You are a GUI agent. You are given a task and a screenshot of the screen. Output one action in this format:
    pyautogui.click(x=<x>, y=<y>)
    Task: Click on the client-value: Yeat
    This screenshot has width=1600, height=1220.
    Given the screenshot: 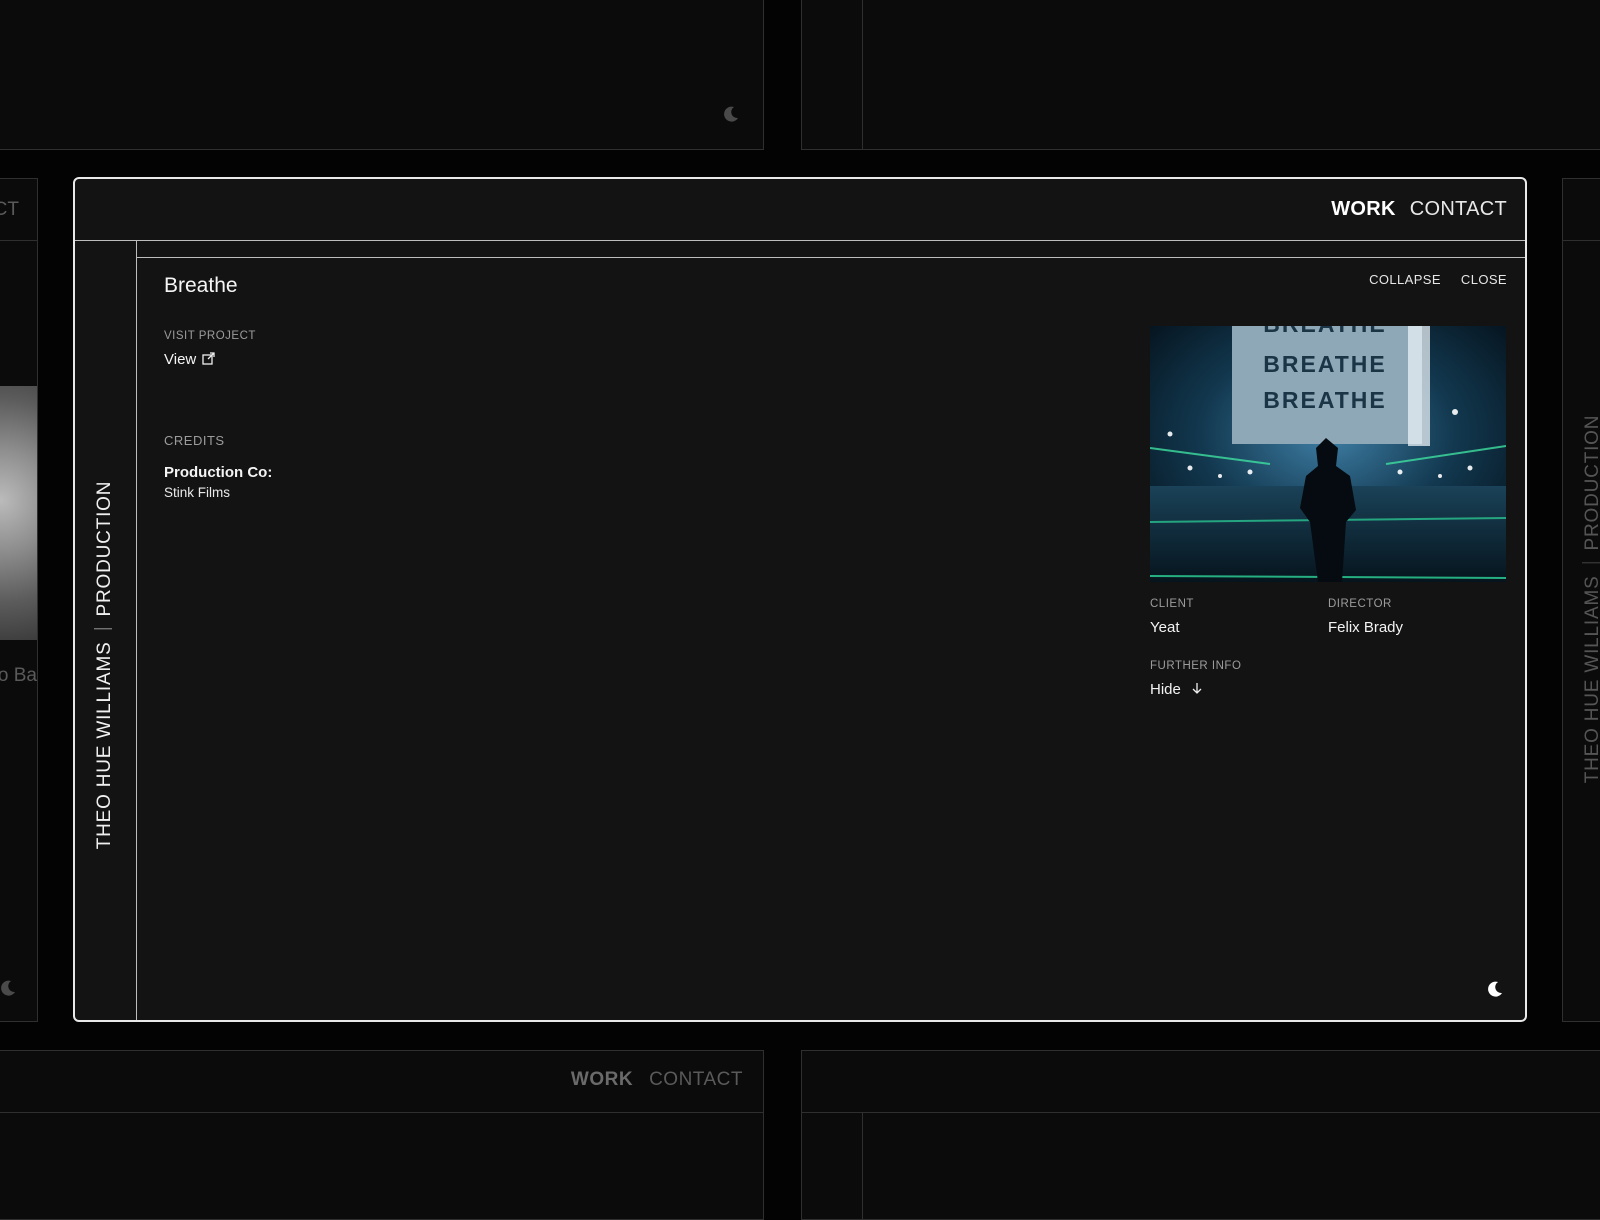 What is the action you would take?
    pyautogui.click(x=1165, y=627)
    